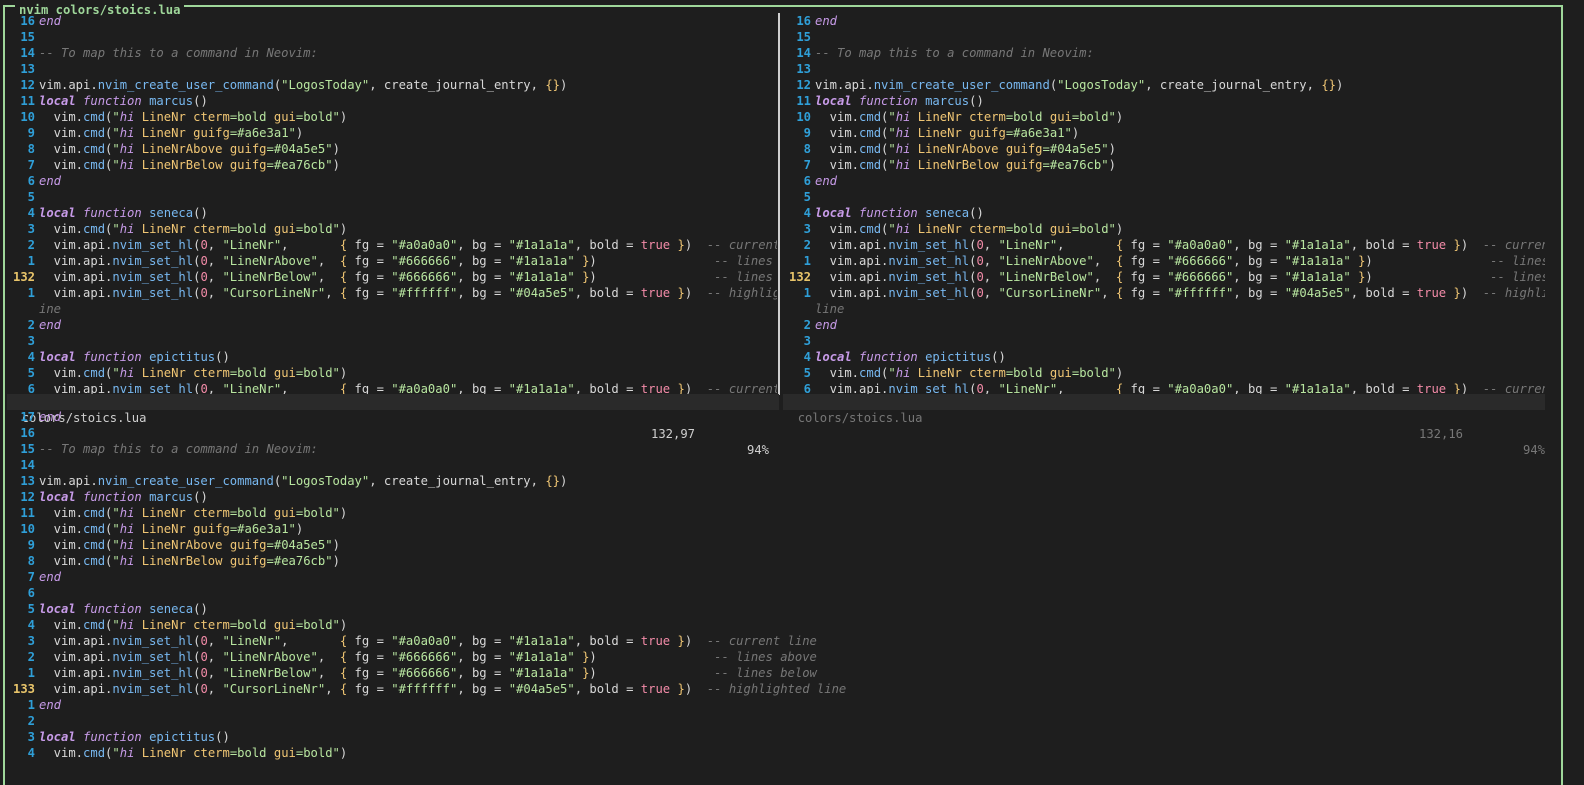  Describe the element at coordinates (31, 341) in the screenshot. I see `line-number: 3` at that location.